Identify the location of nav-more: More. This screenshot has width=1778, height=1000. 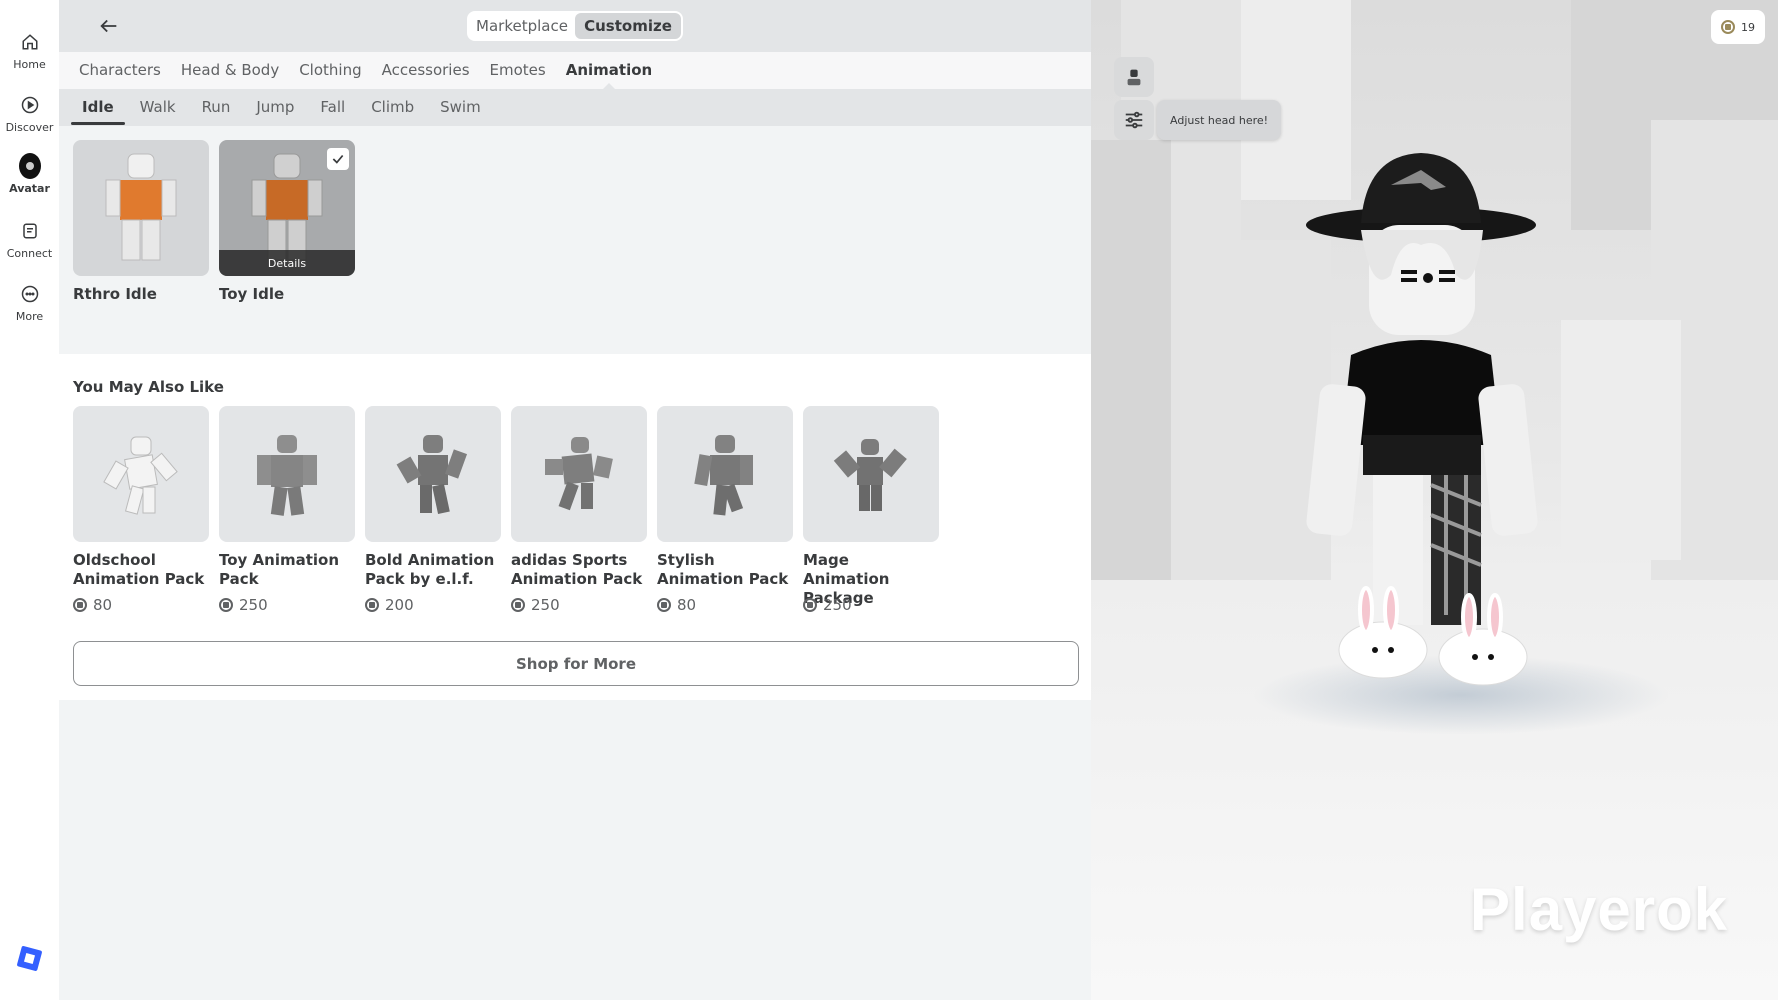
(29, 303).